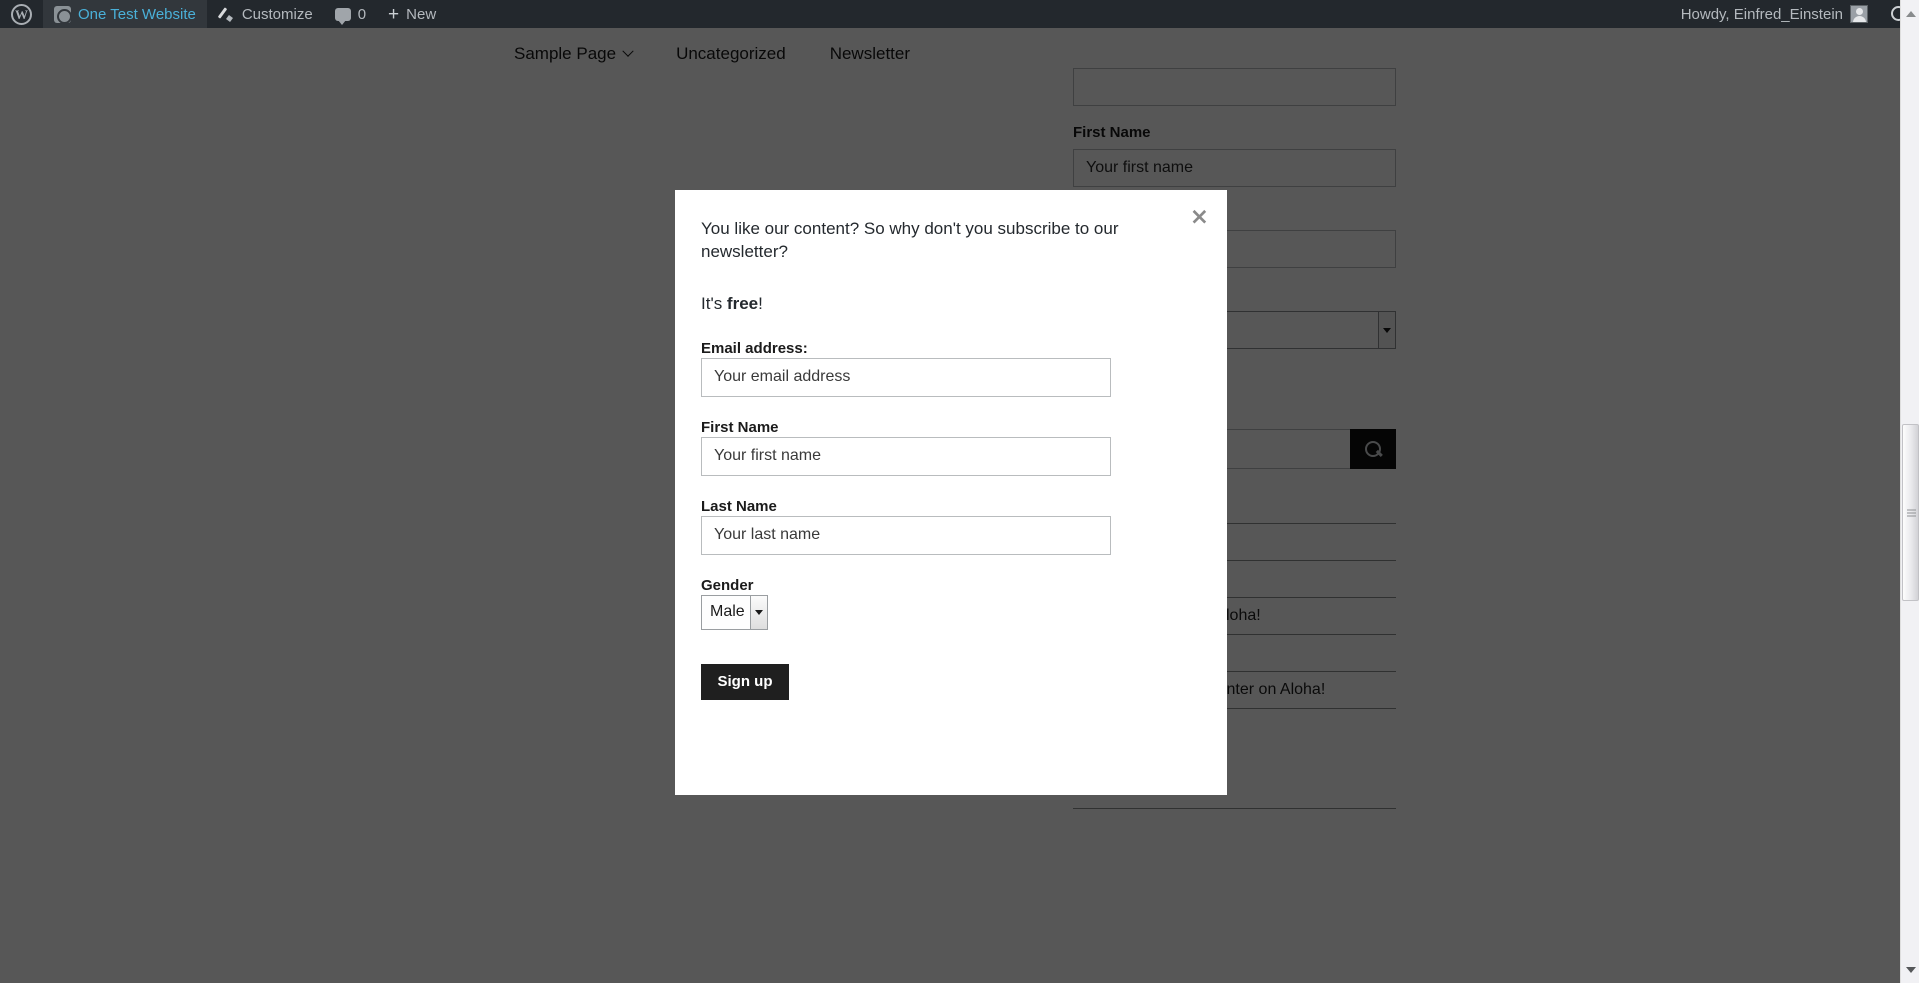 Image resolution: width=1919 pixels, height=983 pixels. What do you see at coordinates (740, 427) in the screenshot?
I see `first-name-label: First Name` at bounding box center [740, 427].